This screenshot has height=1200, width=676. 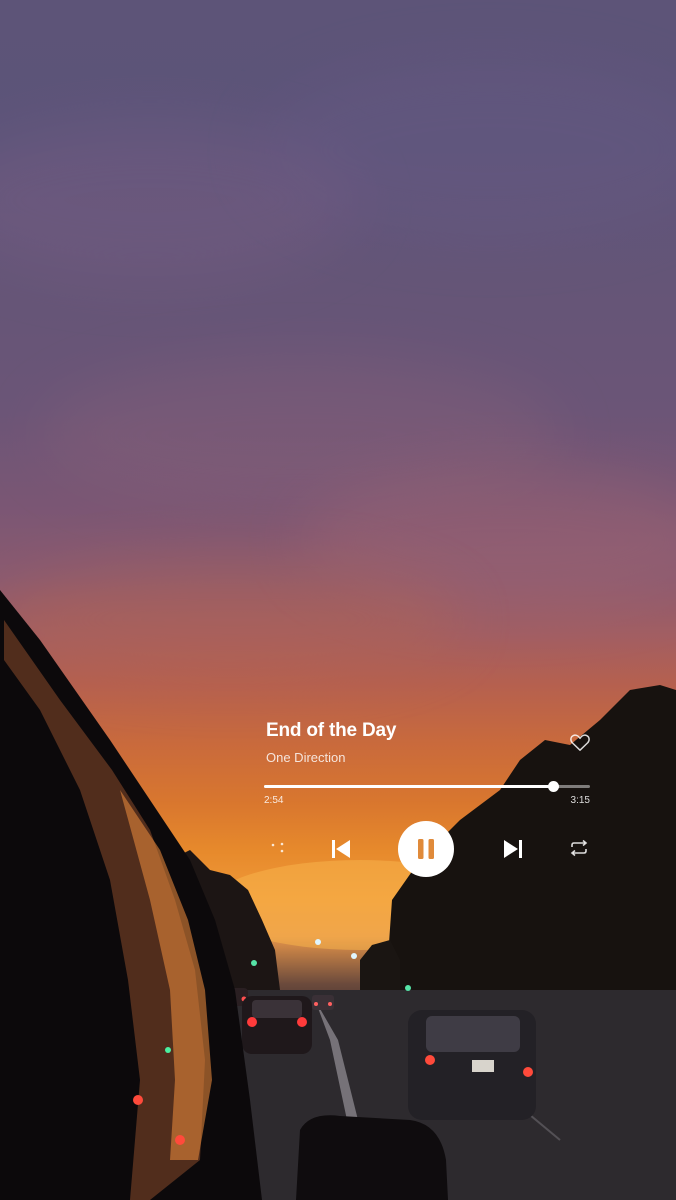 What do you see at coordinates (580, 800) in the screenshot?
I see `total-duration: 3:15` at bounding box center [580, 800].